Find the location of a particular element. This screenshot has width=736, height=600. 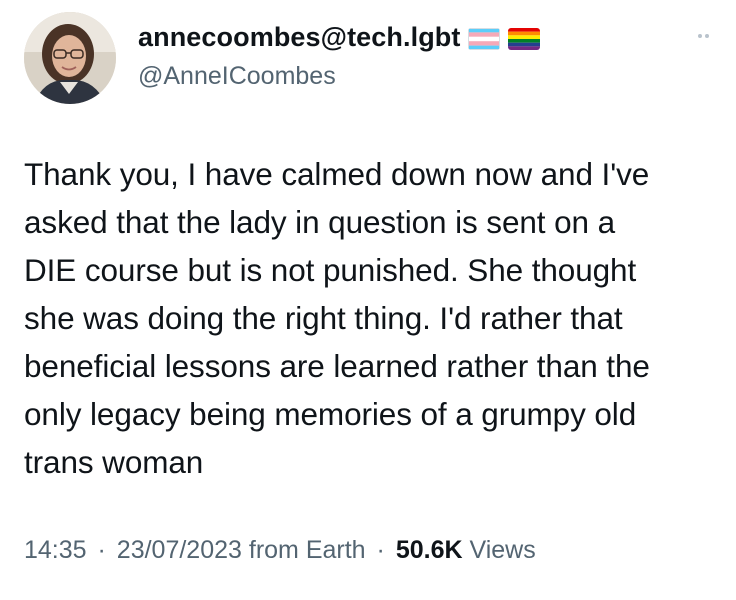

avatar is located at coordinates (70, 58).